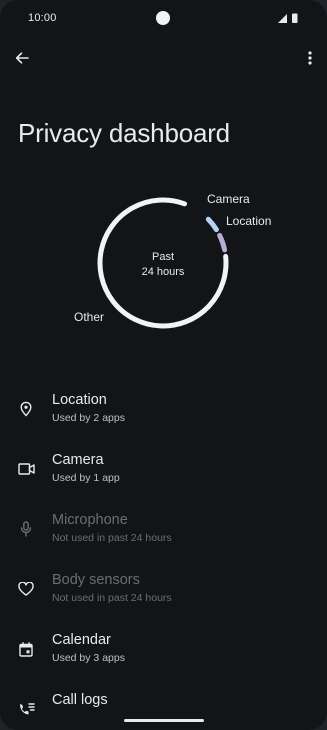  I want to click on calendar-icon, so click(26, 649).